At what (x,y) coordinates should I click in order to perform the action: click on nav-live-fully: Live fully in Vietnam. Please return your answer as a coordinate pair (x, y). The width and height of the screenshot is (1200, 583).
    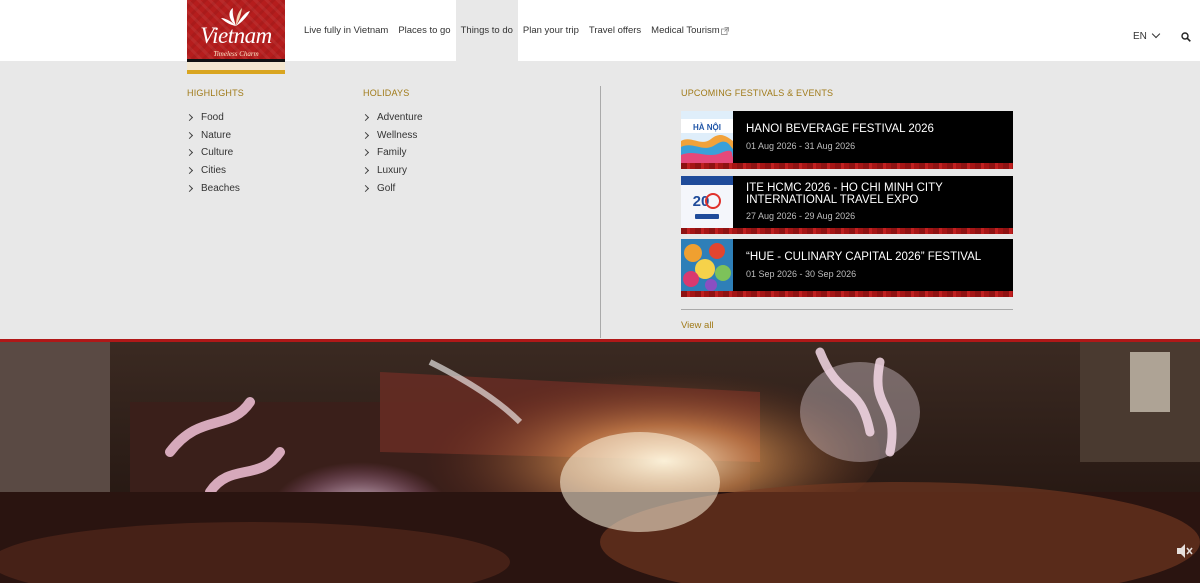
    Looking at the image, I should click on (346, 30).